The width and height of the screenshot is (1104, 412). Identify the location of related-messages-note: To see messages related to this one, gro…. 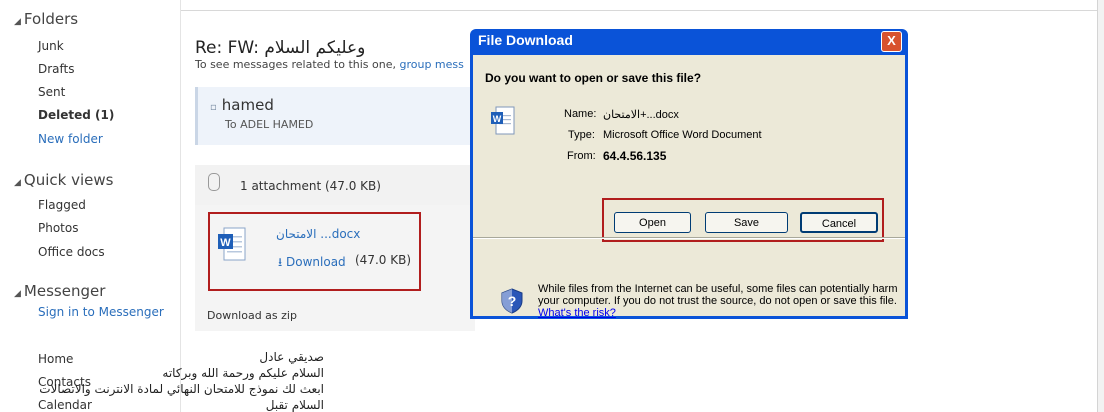
(329, 64).